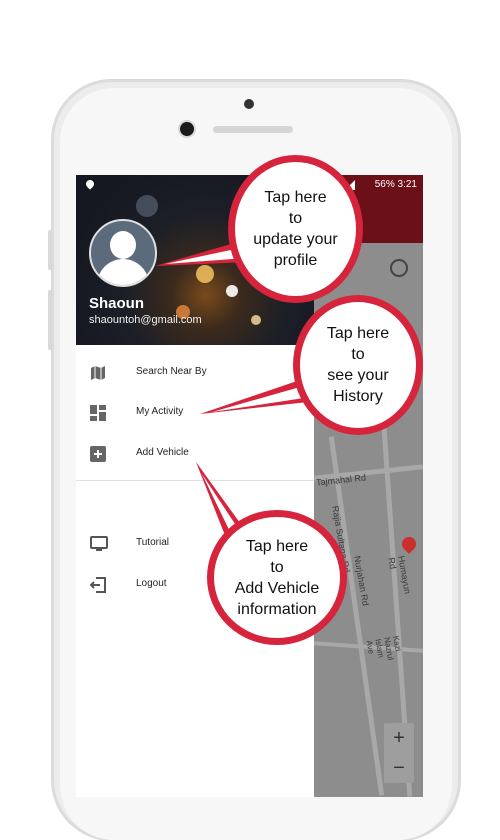 The width and height of the screenshot is (500, 840). What do you see at coordinates (160, 411) in the screenshot?
I see `menu-item-label: My Activity` at bounding box center [160, 411].